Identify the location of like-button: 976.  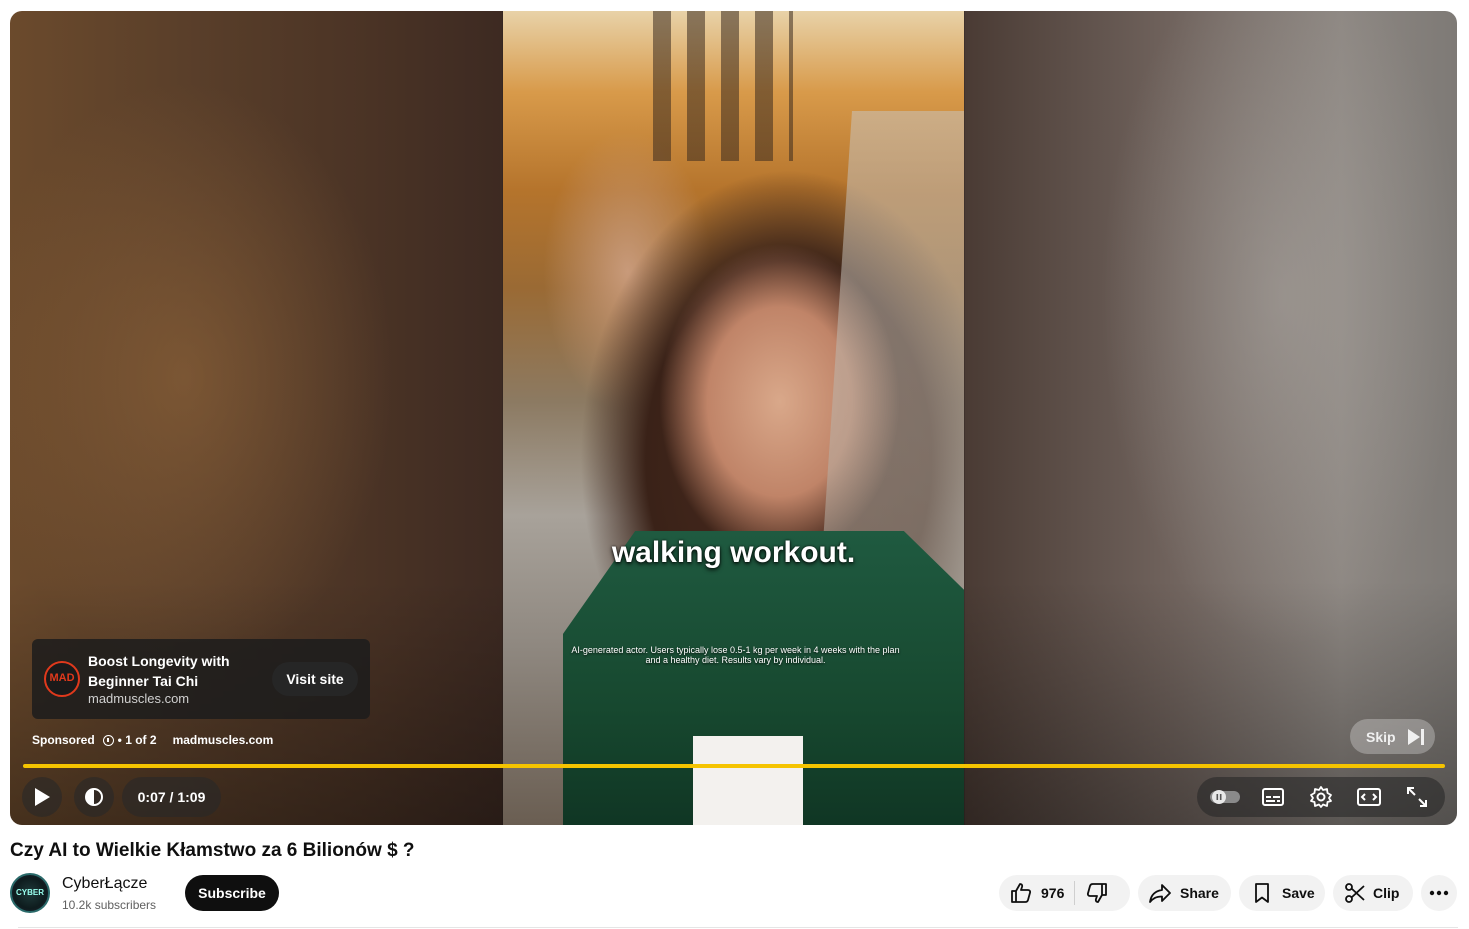
(1036, 893).